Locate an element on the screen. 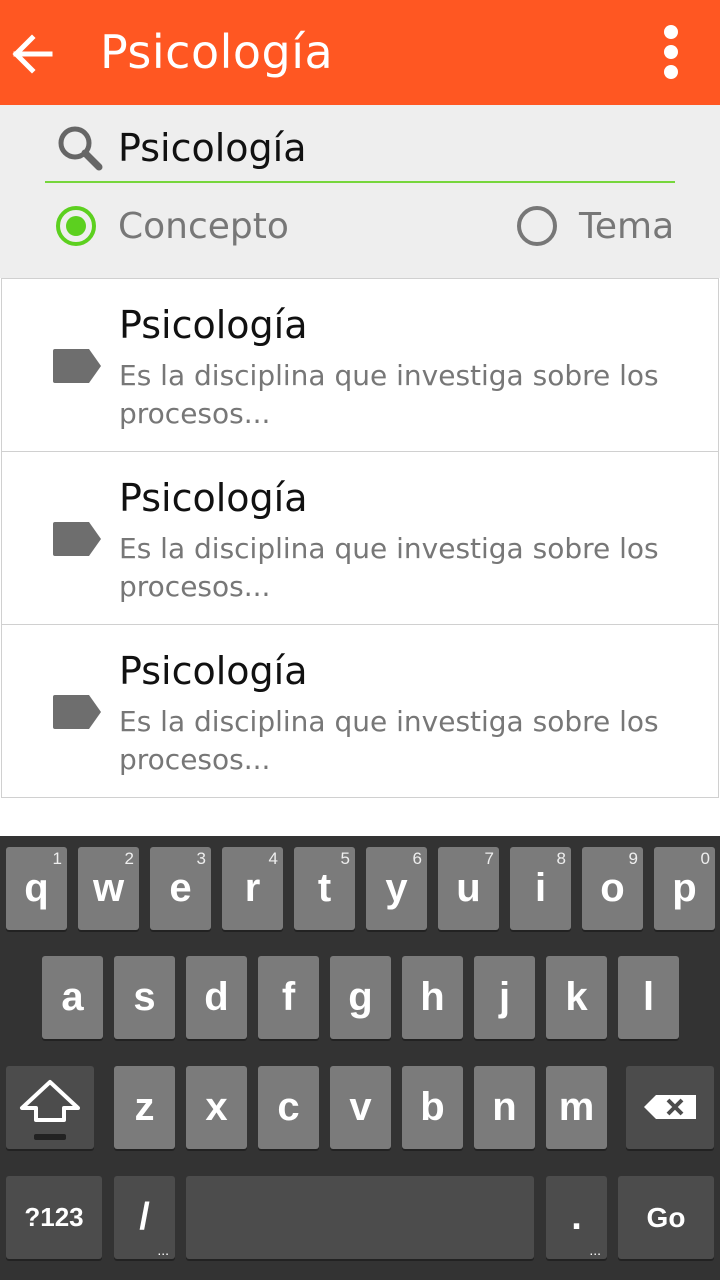  key-hint: 7 is located at coordinates (489, 858).